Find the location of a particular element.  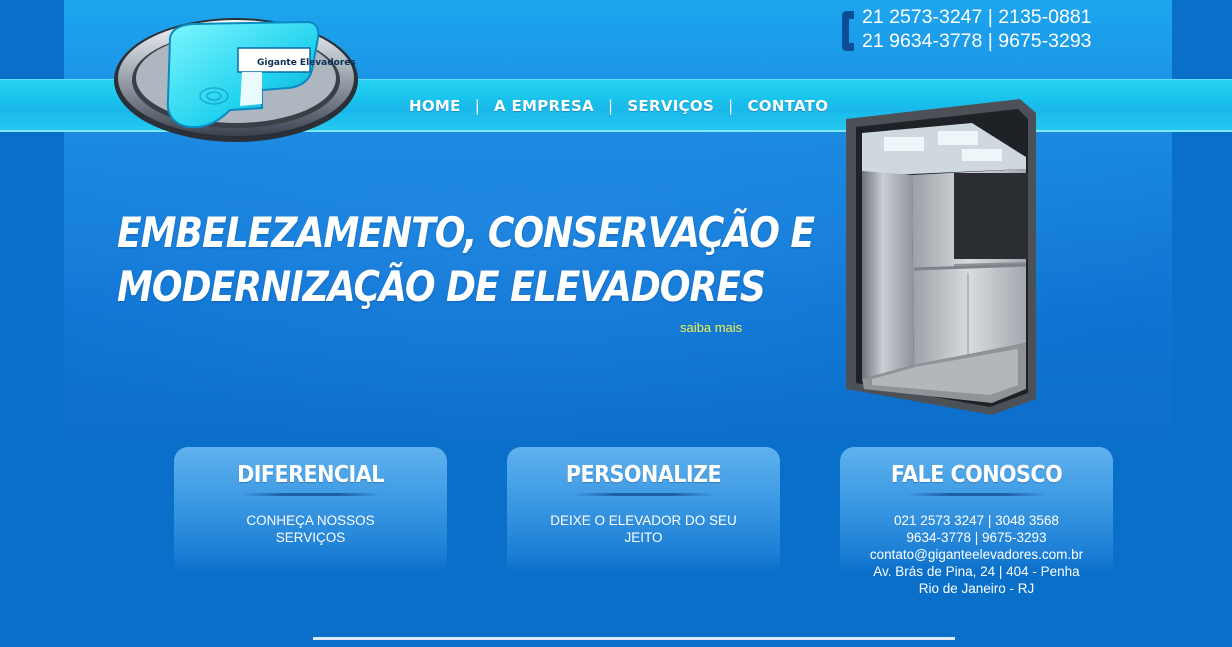

phone-icon is located at coordinates (848, 31).